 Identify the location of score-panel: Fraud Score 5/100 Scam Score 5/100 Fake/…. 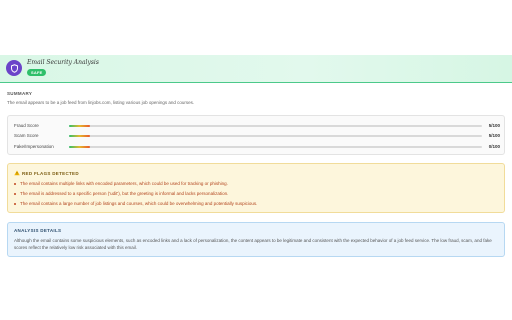
(256, 135).